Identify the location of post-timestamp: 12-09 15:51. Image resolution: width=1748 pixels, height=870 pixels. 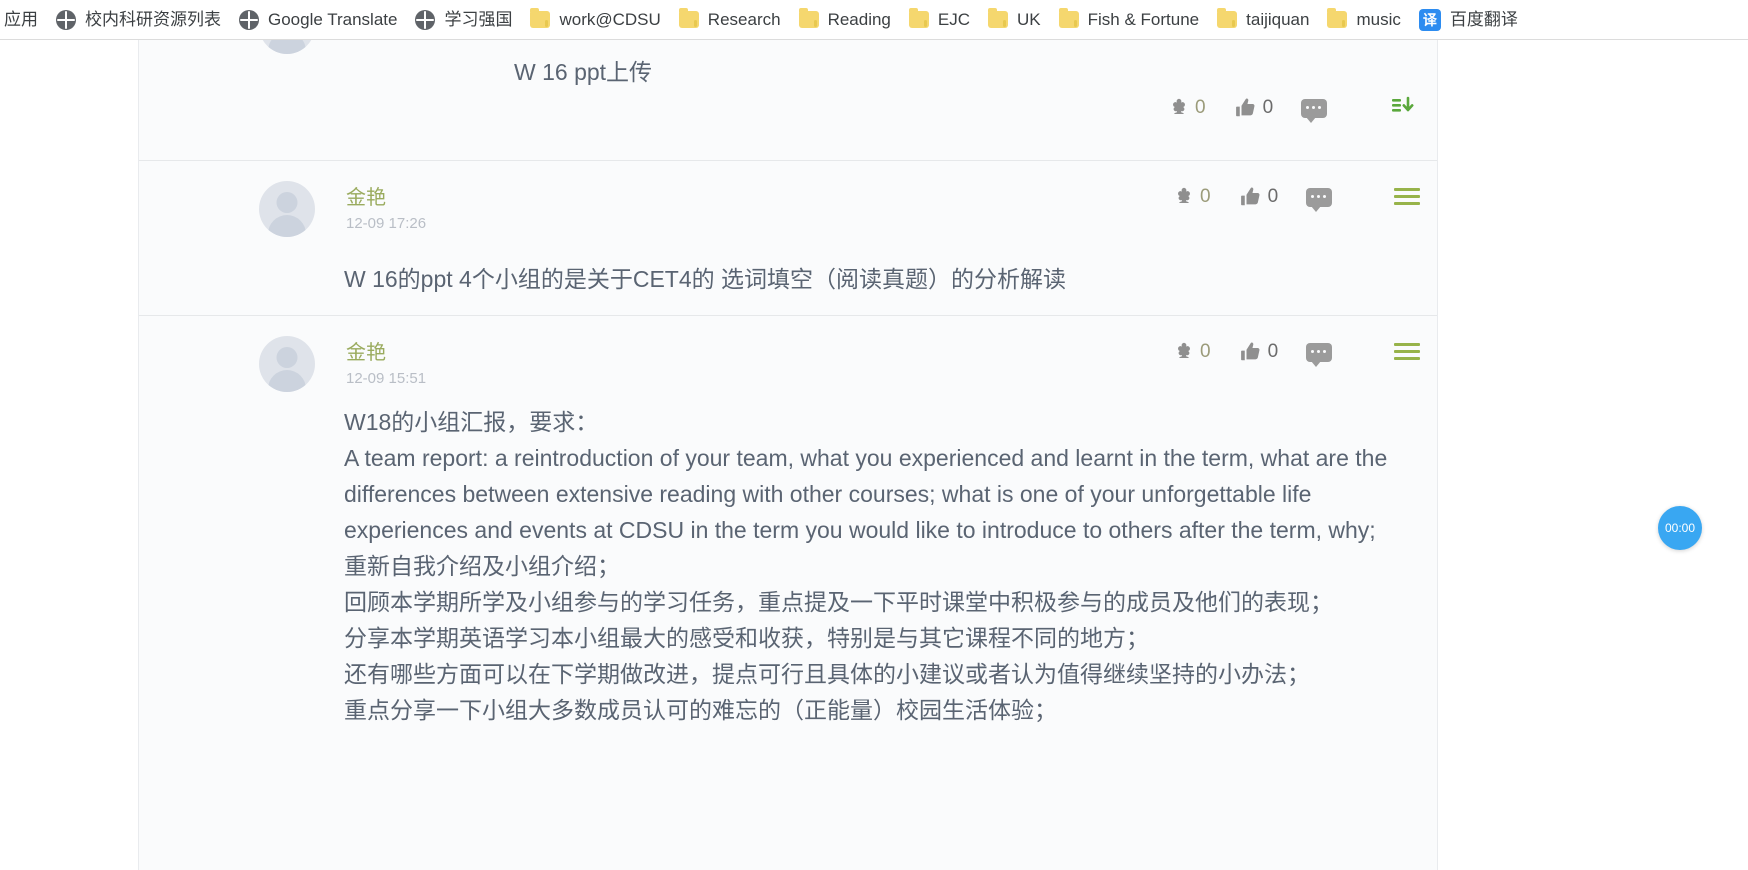
(386, 378).